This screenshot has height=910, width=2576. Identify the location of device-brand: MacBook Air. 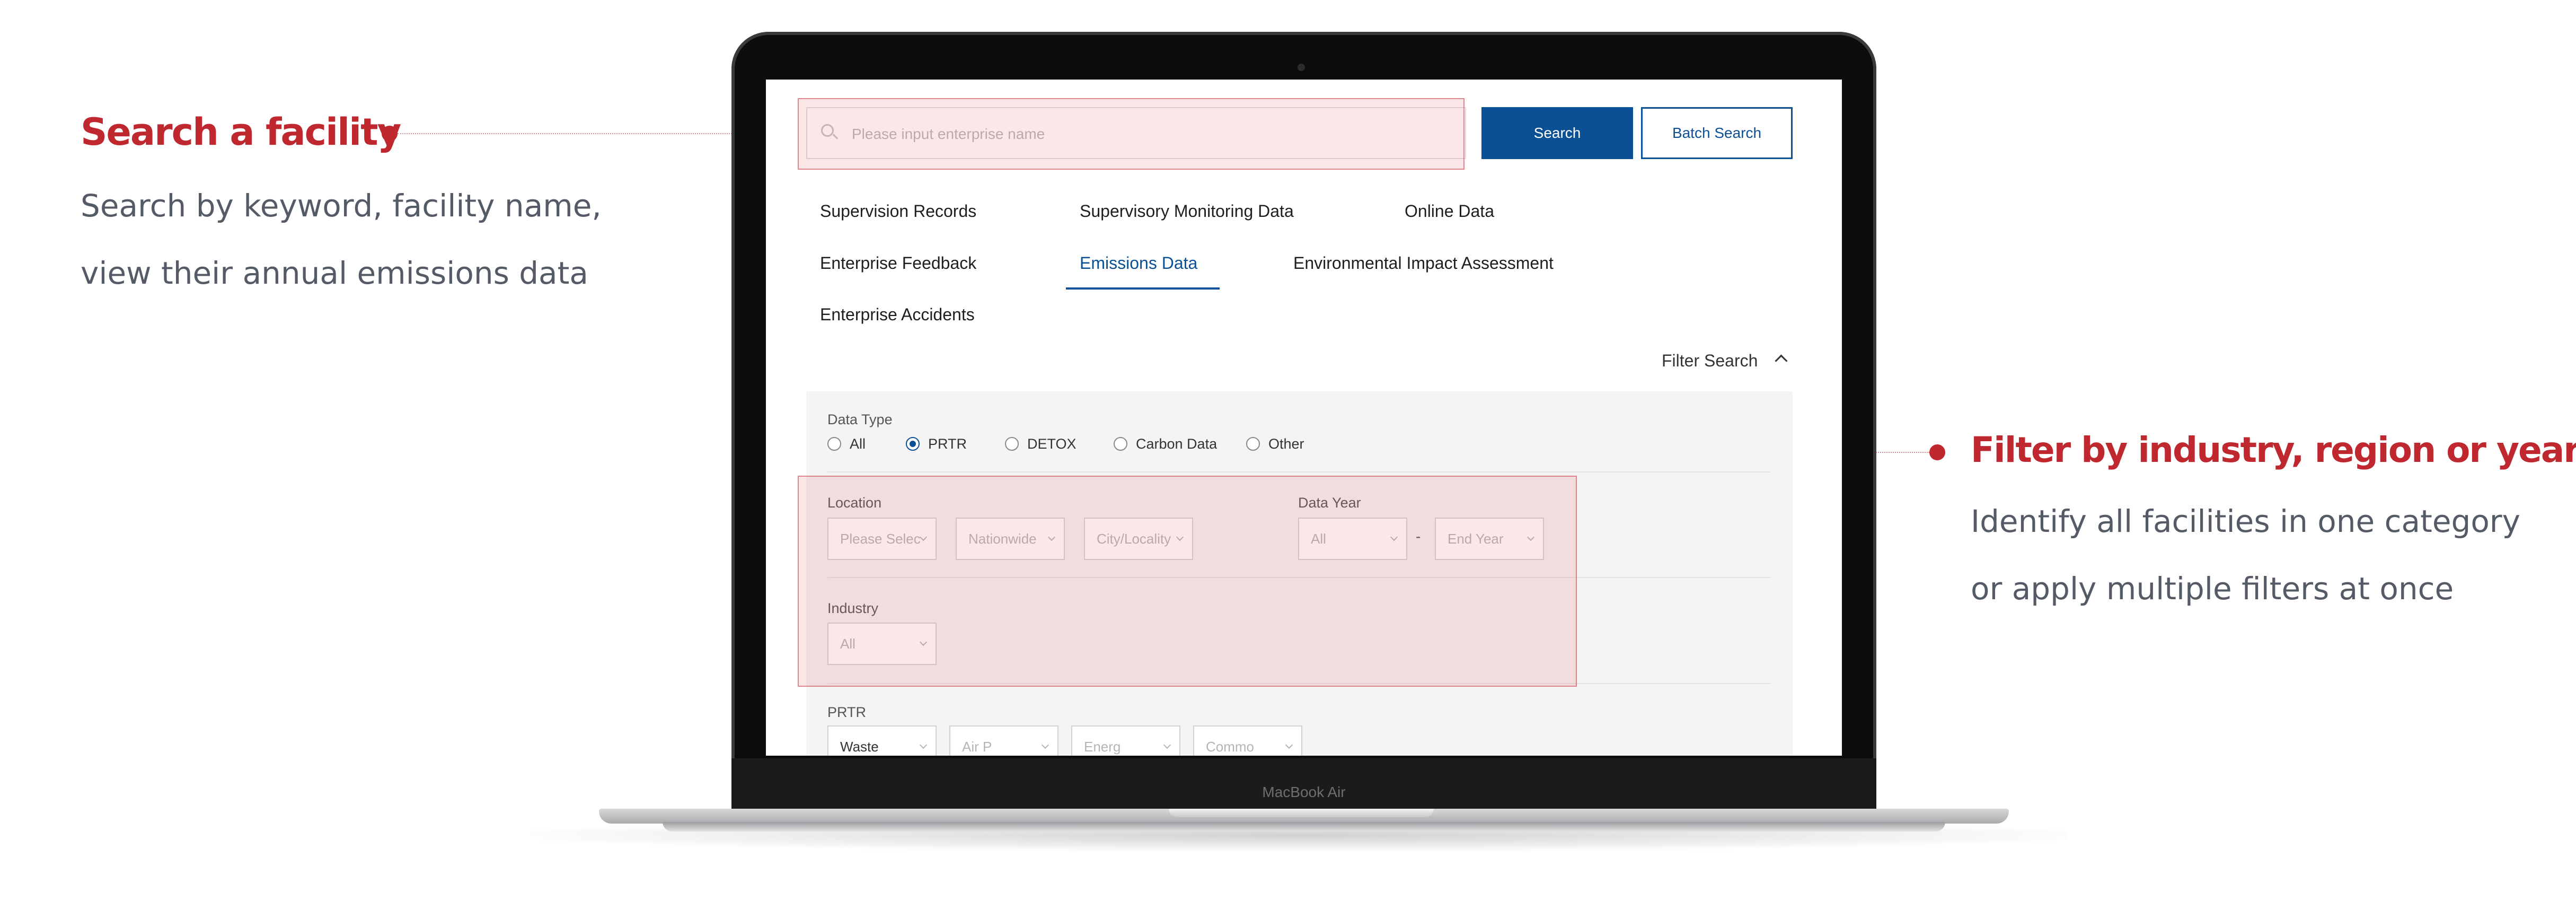
(1304, 792).